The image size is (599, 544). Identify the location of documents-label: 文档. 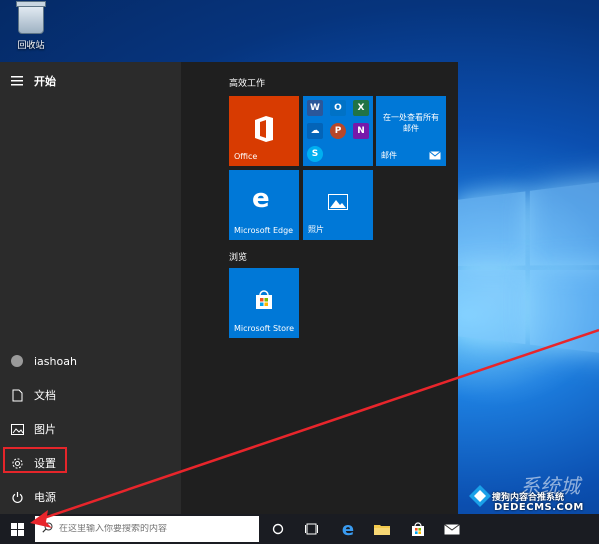
(45, 395).